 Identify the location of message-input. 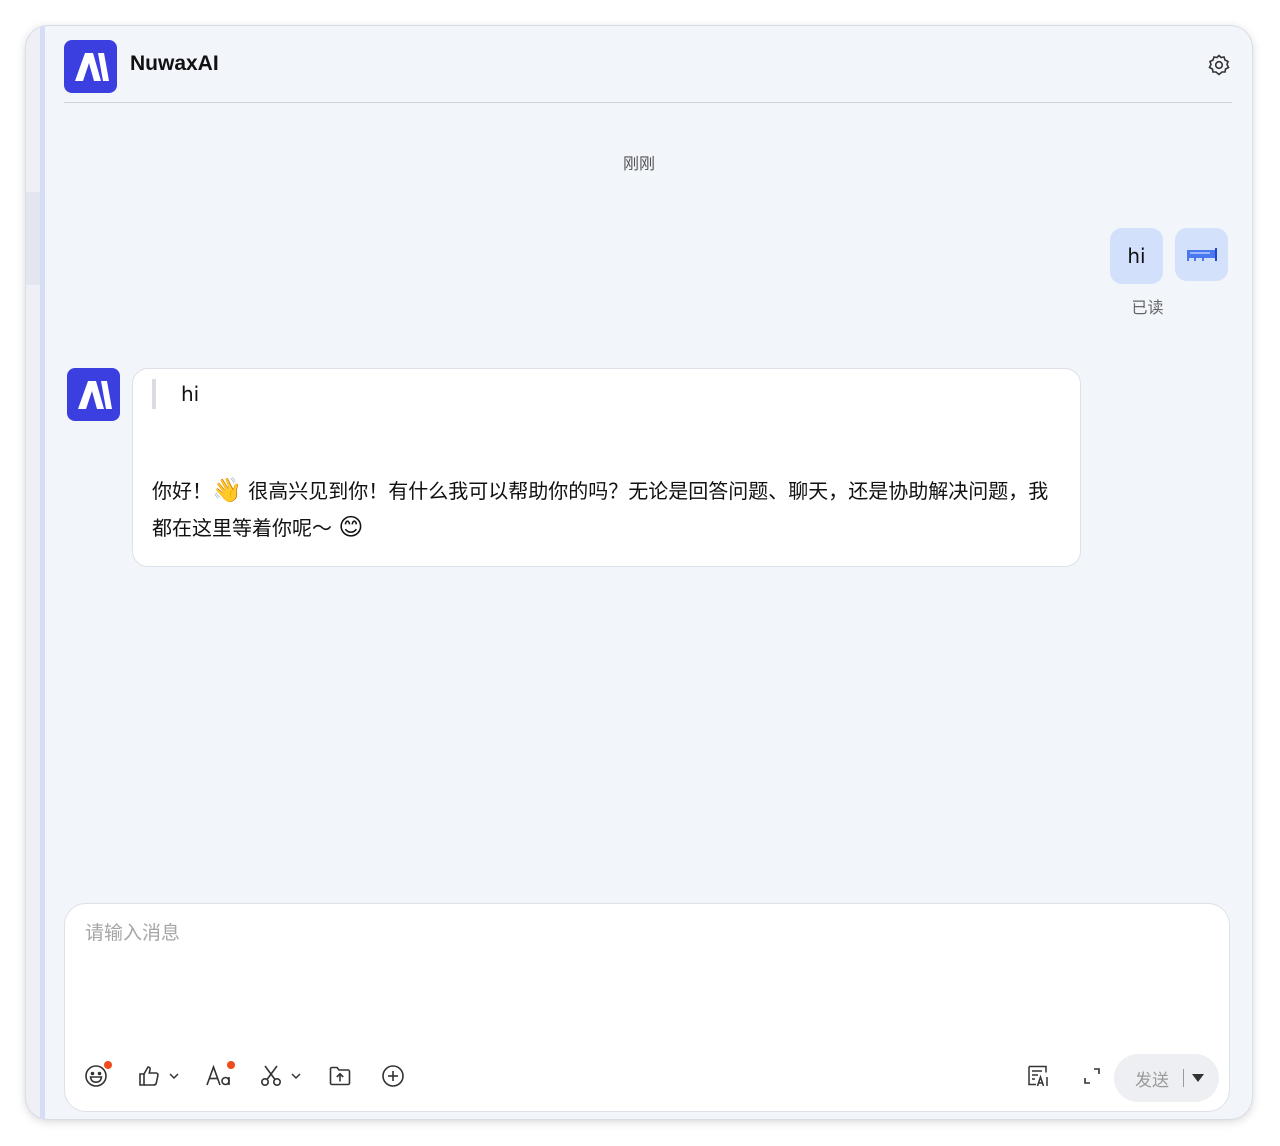
(635, 963).